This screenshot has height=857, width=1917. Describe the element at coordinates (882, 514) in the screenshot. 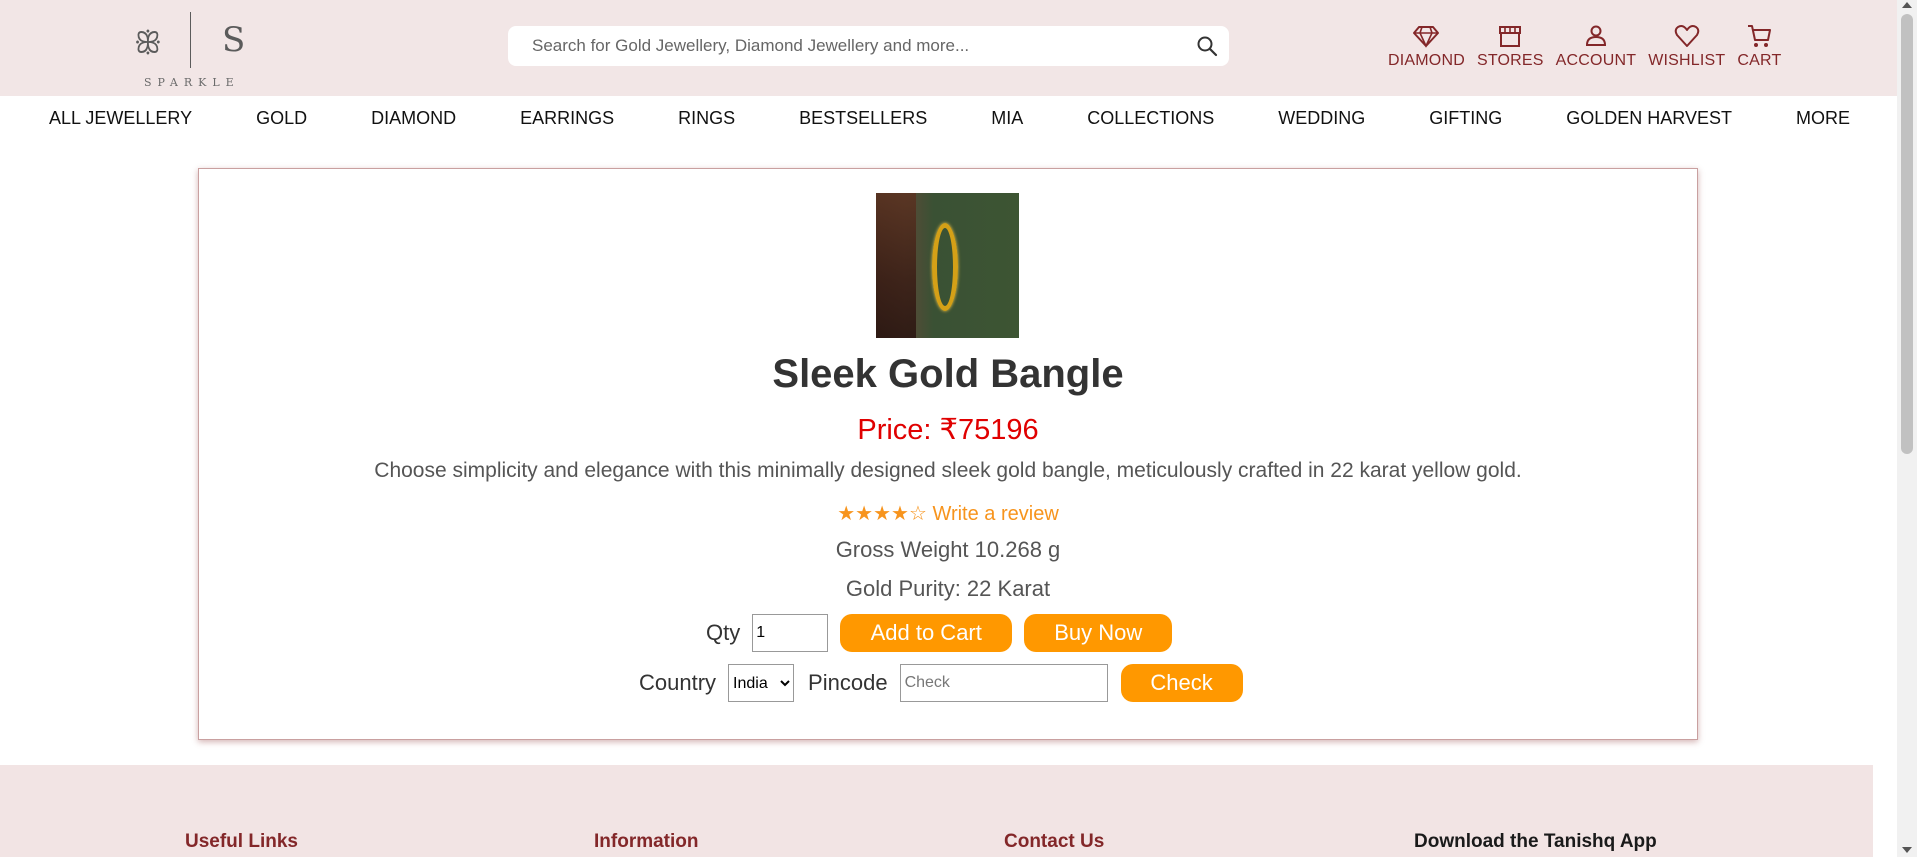

I see `rating-stars: ★★★★☆` at that location.